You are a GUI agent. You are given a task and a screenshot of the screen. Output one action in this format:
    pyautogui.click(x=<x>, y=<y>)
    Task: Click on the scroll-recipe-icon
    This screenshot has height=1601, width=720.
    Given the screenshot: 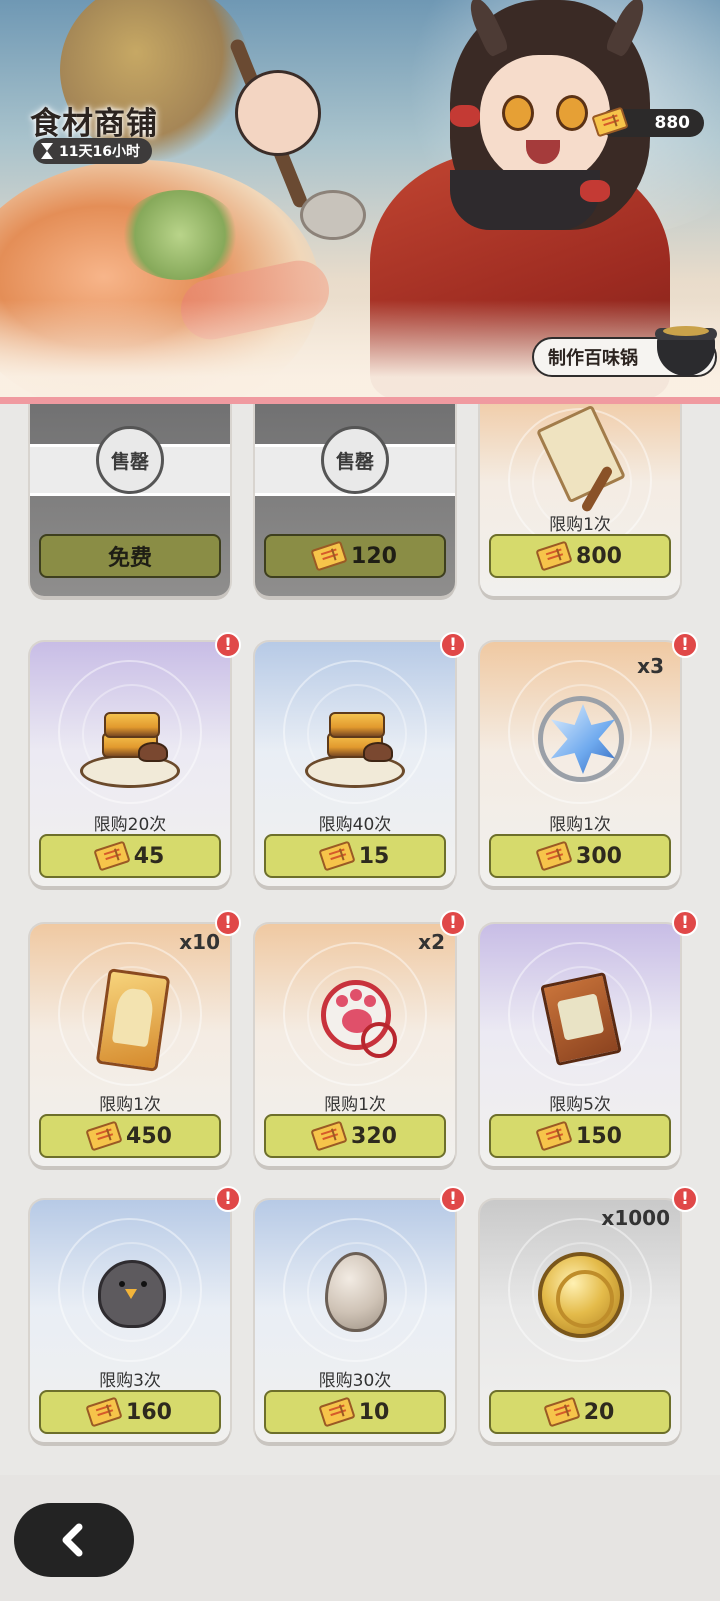 What is the action you would take?
    pyautogui.click(x=580, y=464)
    